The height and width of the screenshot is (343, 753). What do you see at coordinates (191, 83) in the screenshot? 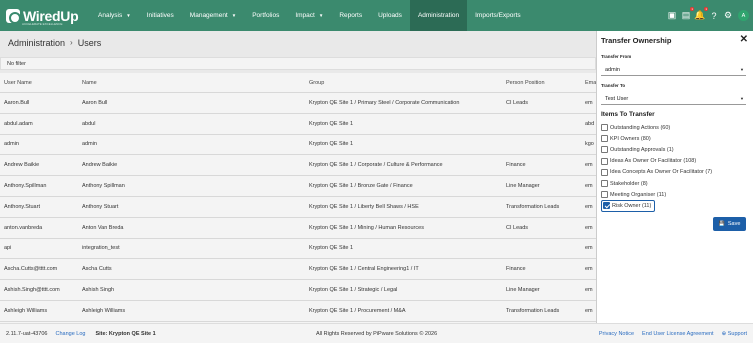
I see `col-name: Name` at bounding box center [191, 83].